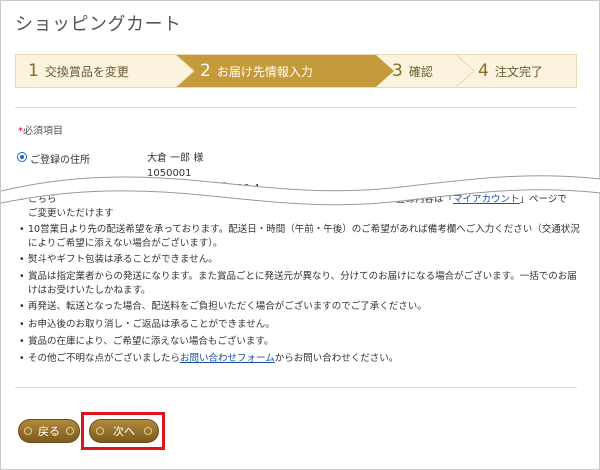 This screenshot has height=470, width=600. I want to click on step-2-current: 2 お届け先情報入力, so click(276, 71).